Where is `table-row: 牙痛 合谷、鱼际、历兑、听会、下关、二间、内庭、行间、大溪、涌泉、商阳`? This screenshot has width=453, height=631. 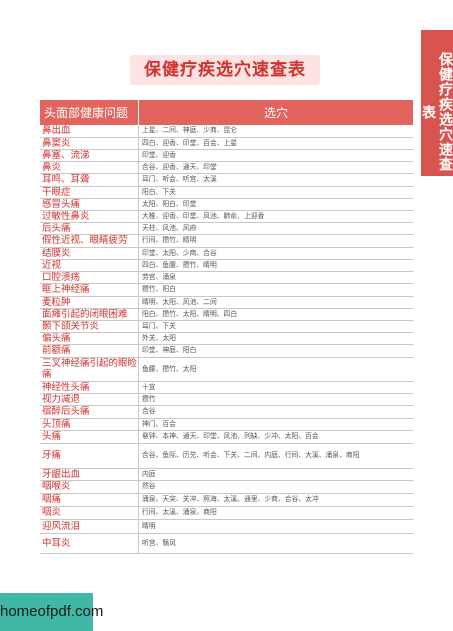 table-row: 牙痛 合谷、鱼际、历兑、听会、下关、二间、内庭、行间、大溪、涌泉、商阳 is located at coordinates (226, 456).